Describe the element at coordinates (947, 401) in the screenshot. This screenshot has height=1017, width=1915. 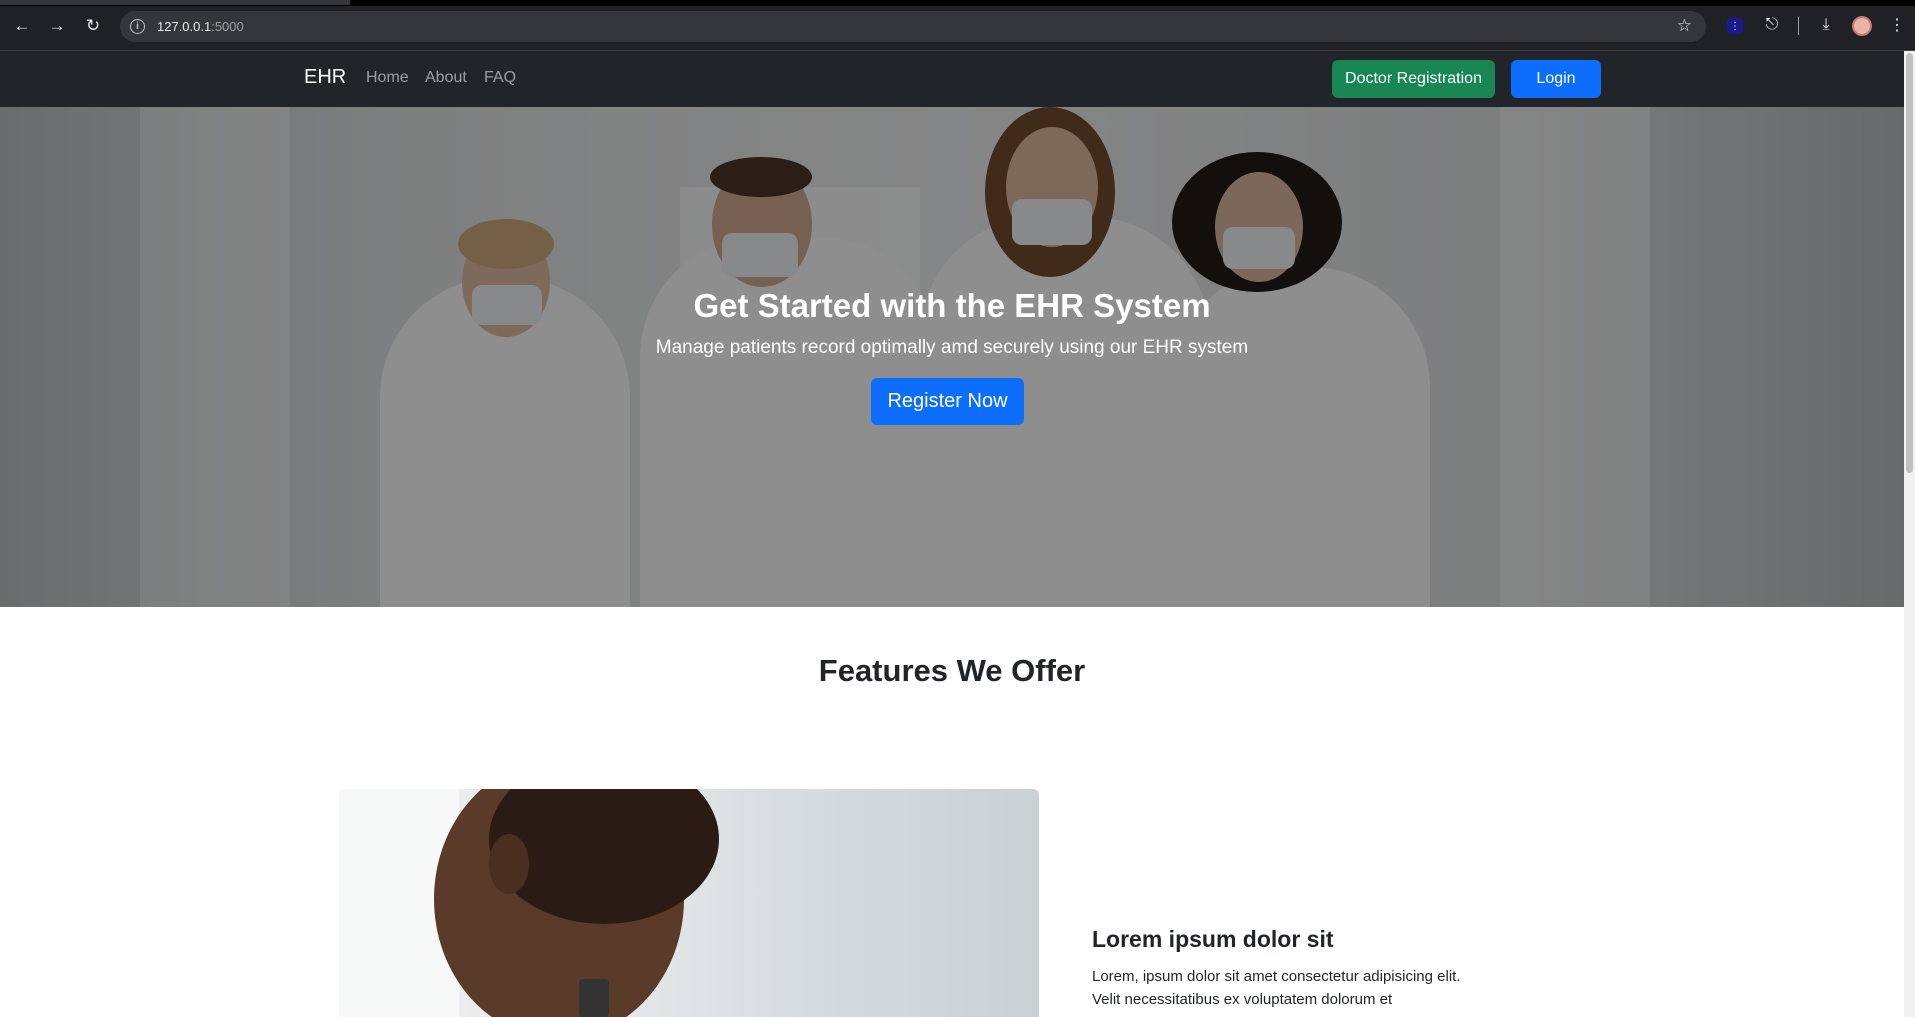
I see `register-now-button: Register Now` at that location.